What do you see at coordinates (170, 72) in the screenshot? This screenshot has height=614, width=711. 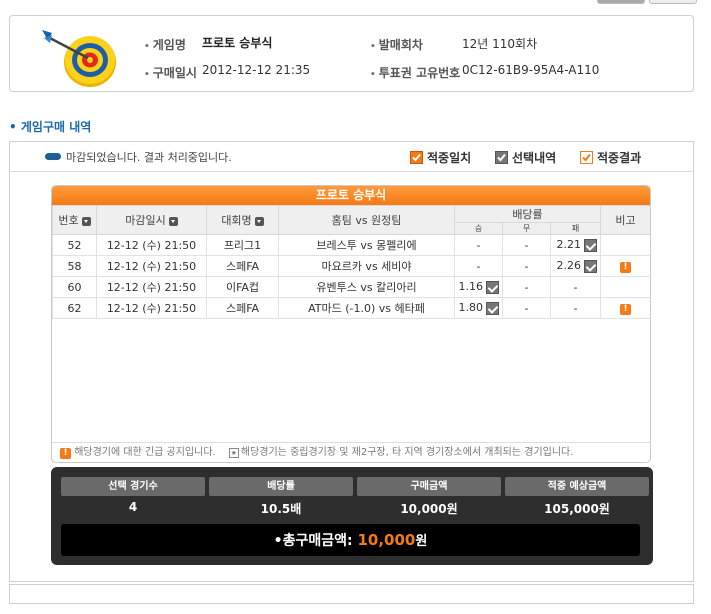 I see `purchase-date-label: 구매일시` at bounding box center [170, 72].